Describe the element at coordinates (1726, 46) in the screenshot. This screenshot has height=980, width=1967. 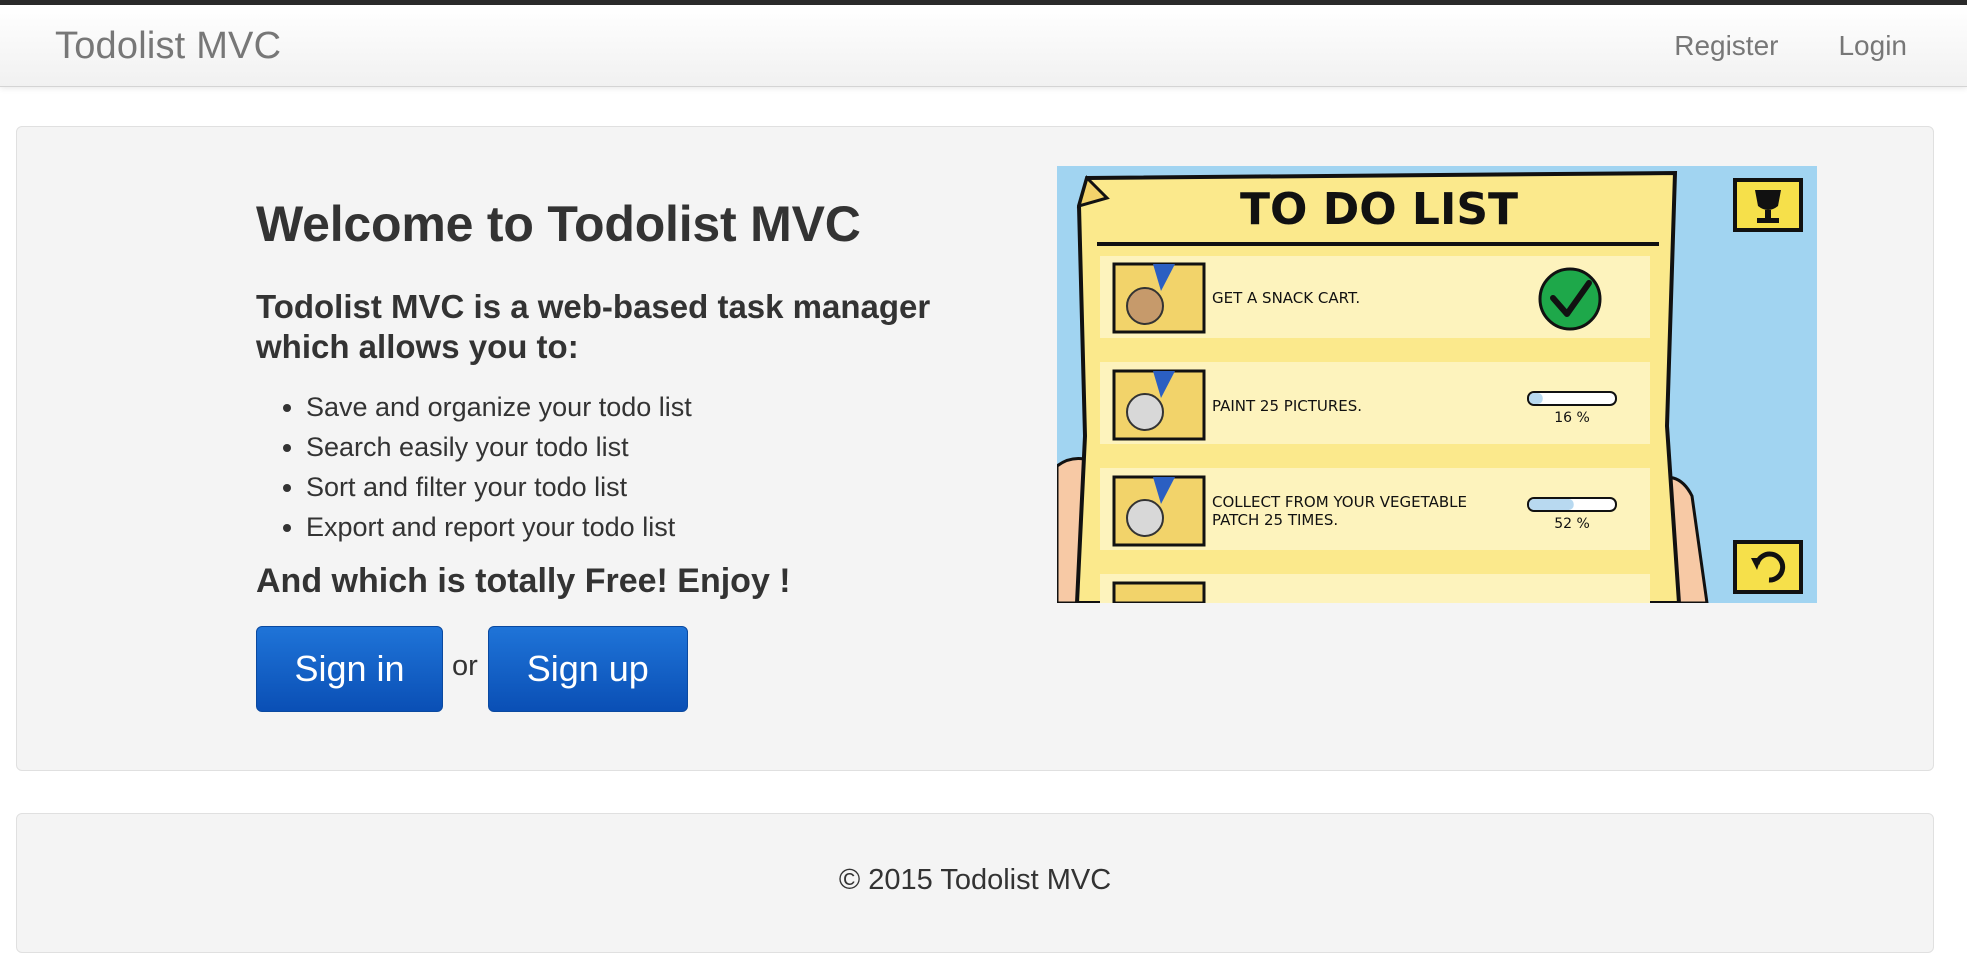
I see `register-link: Register` at that location.